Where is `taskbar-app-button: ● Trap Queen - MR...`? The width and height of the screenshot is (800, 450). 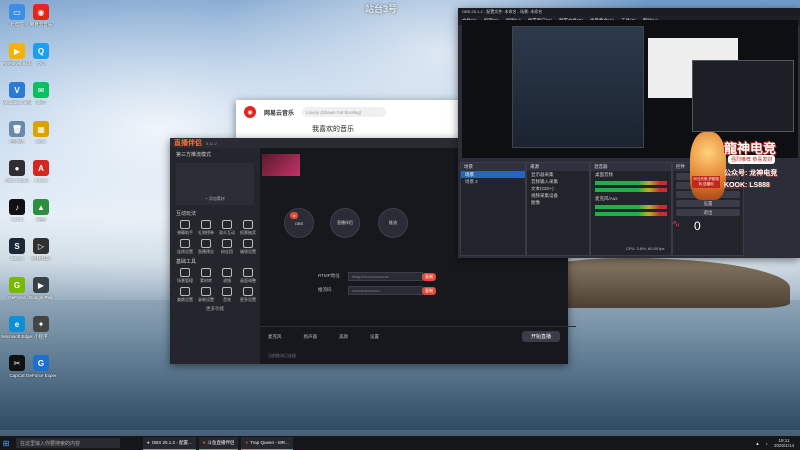
taskbar-app-button: ● Trap Queen - MR... is located at coordinates (267, 443).